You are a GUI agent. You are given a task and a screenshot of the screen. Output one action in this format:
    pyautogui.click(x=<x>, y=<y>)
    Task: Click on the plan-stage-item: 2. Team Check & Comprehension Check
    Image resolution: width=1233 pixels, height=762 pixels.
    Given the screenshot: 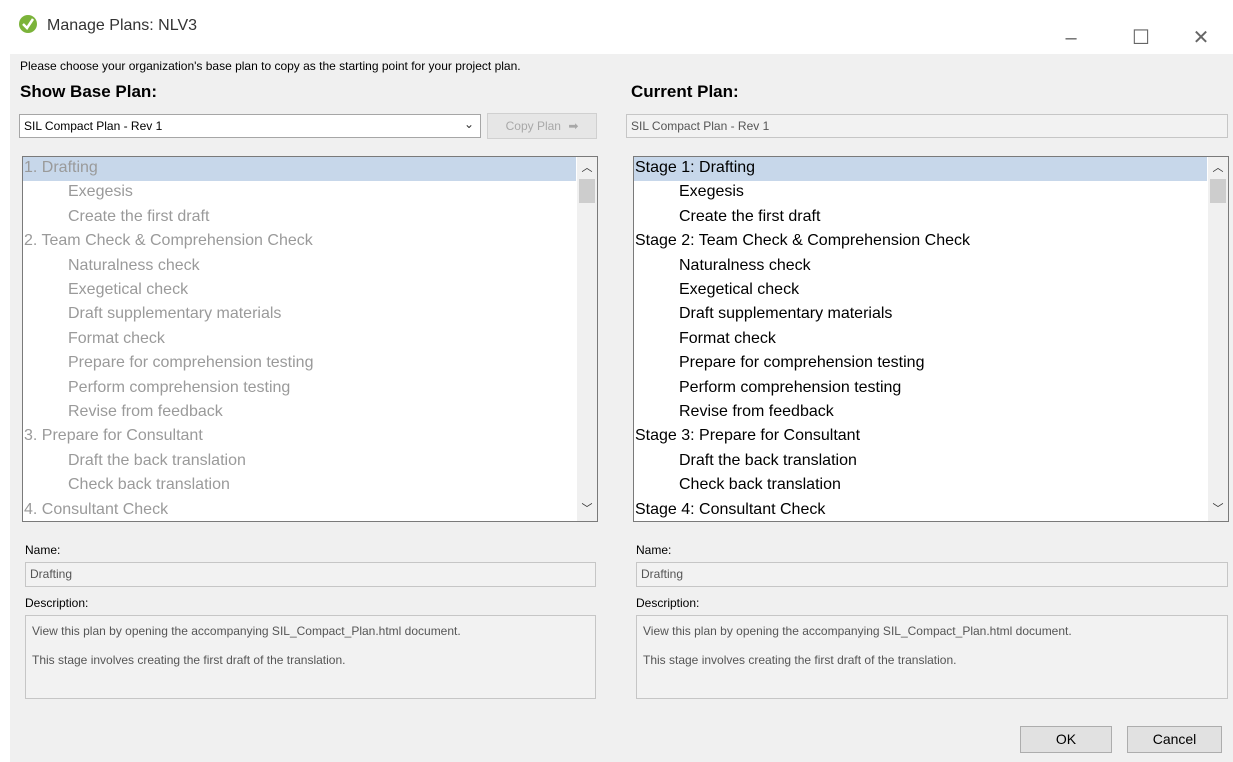 What is the action you would take?
    pyautogui.click(x=299, y=242)
    